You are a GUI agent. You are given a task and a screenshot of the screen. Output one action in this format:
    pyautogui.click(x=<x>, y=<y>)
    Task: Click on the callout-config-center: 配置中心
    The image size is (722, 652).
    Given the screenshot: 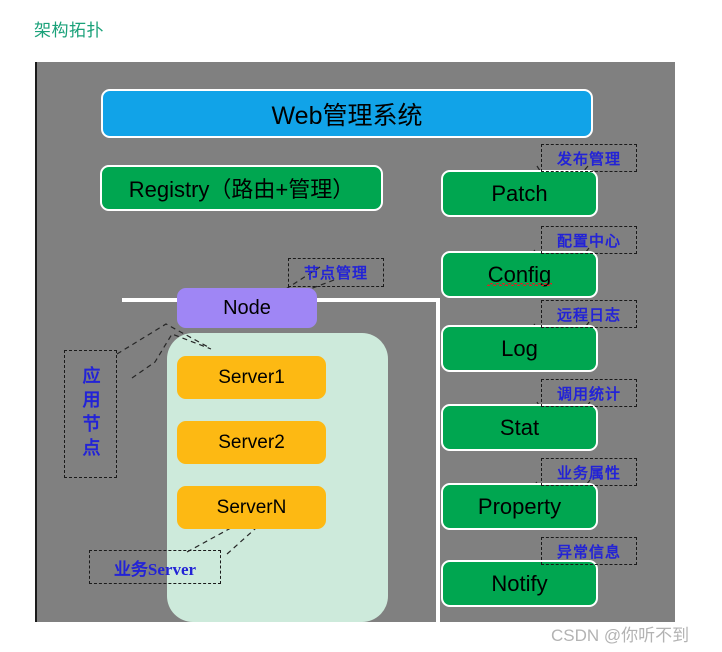 What is the action you would take?
    pyautogui.click(x=589, y=240)
    